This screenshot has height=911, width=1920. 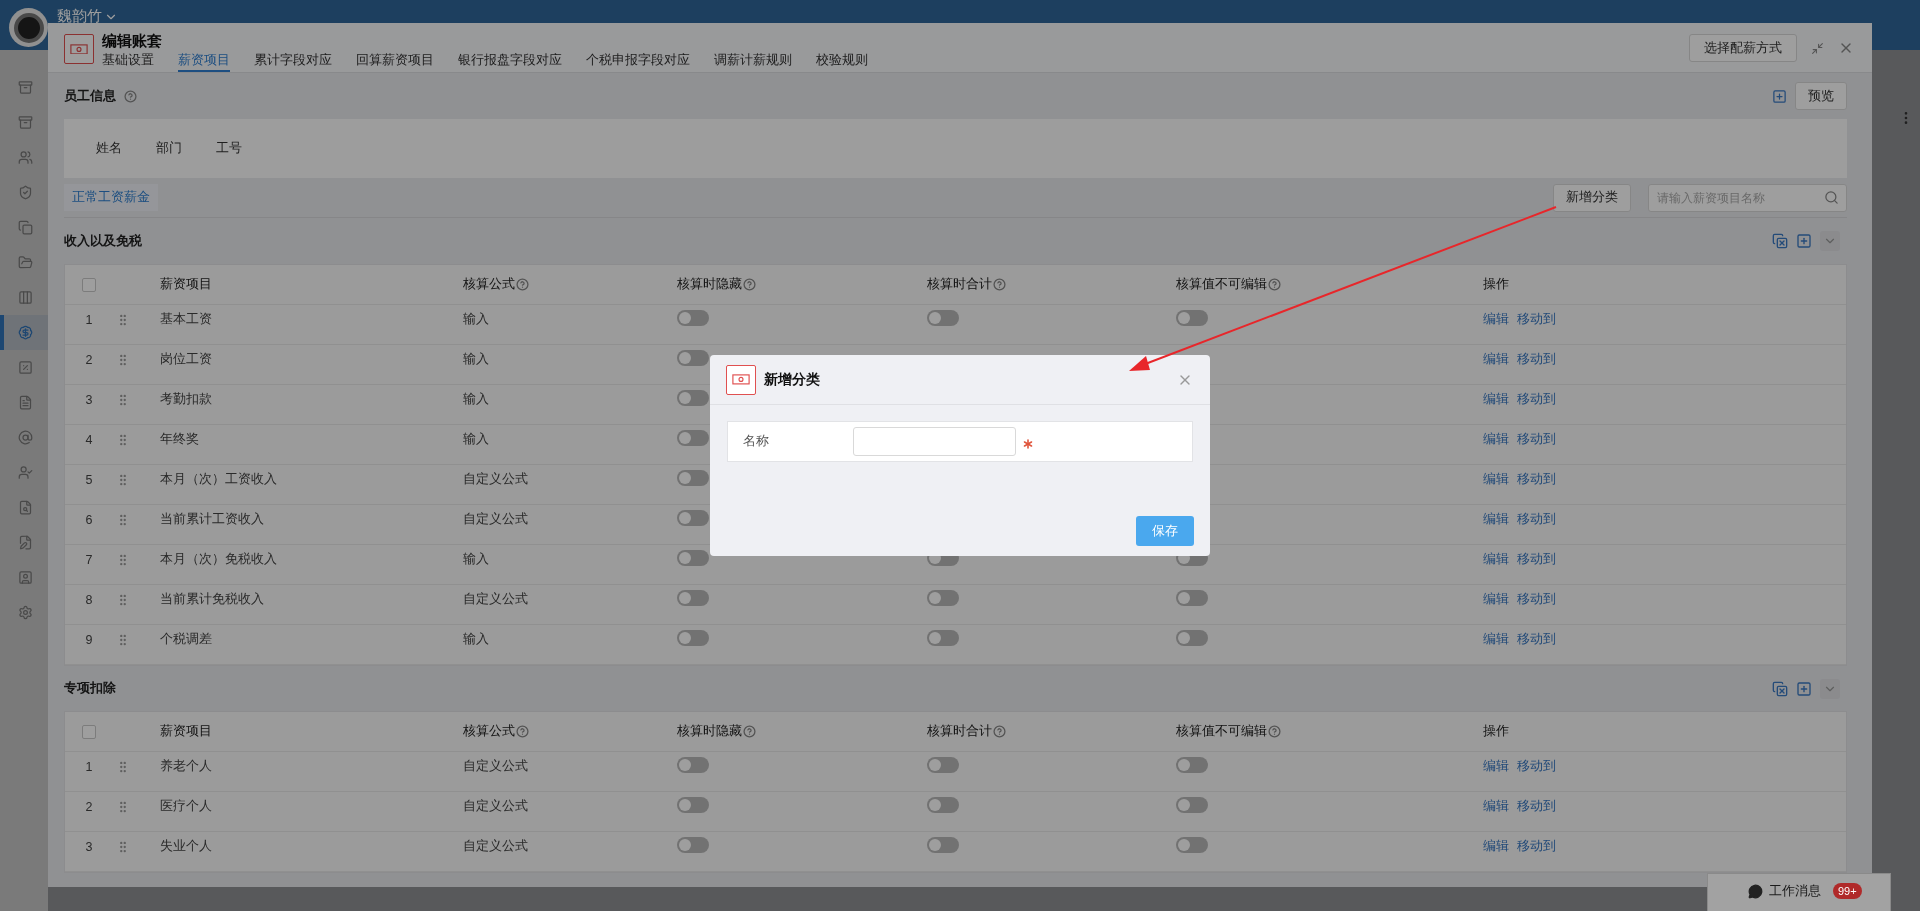 I want to click on category-tab: 正常工资薪金, so click(x=111, y=197).